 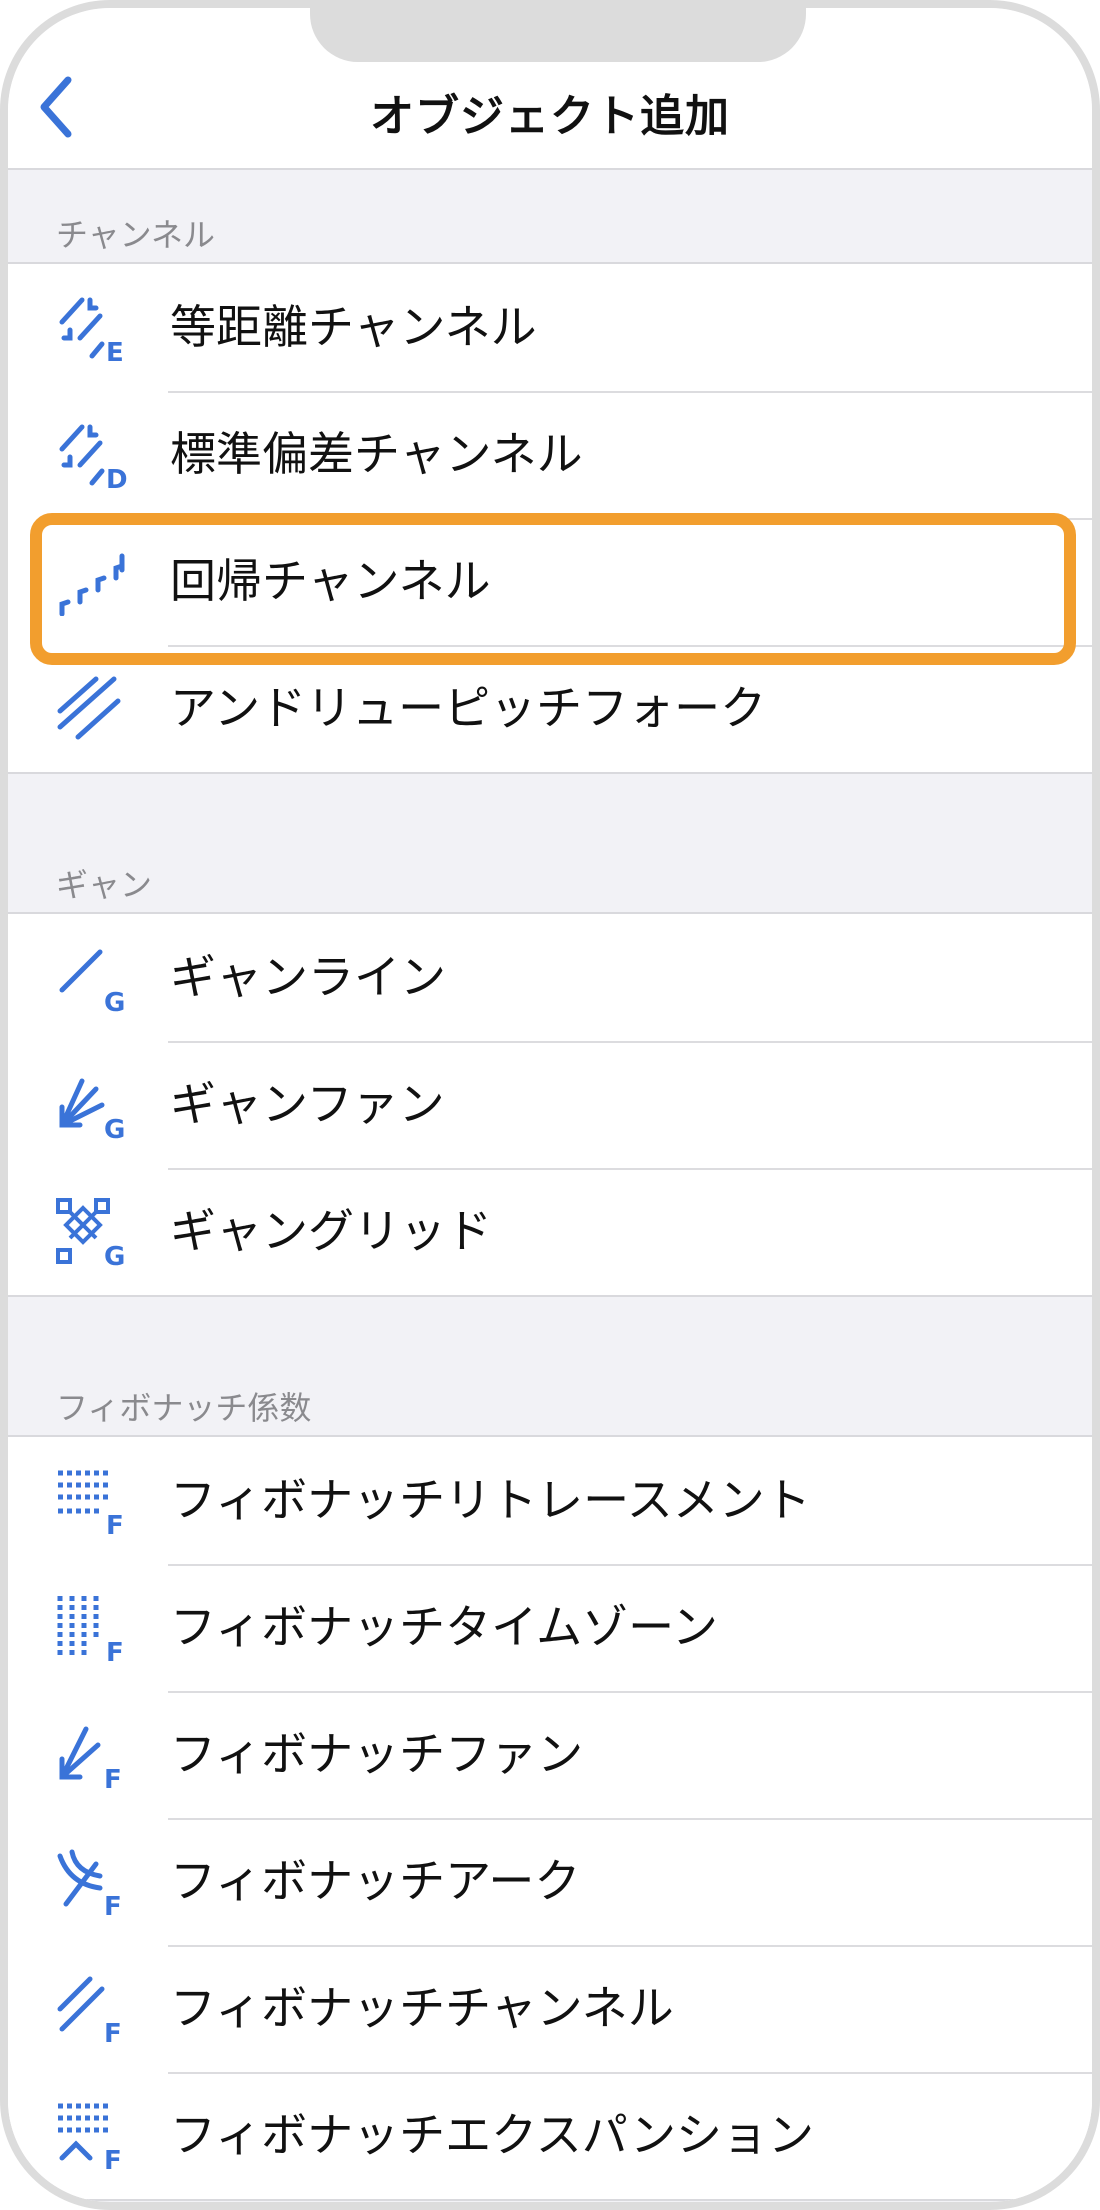 I want to click on item-label: フィボナッチリトレースメント, so click(x=490, y=1500).